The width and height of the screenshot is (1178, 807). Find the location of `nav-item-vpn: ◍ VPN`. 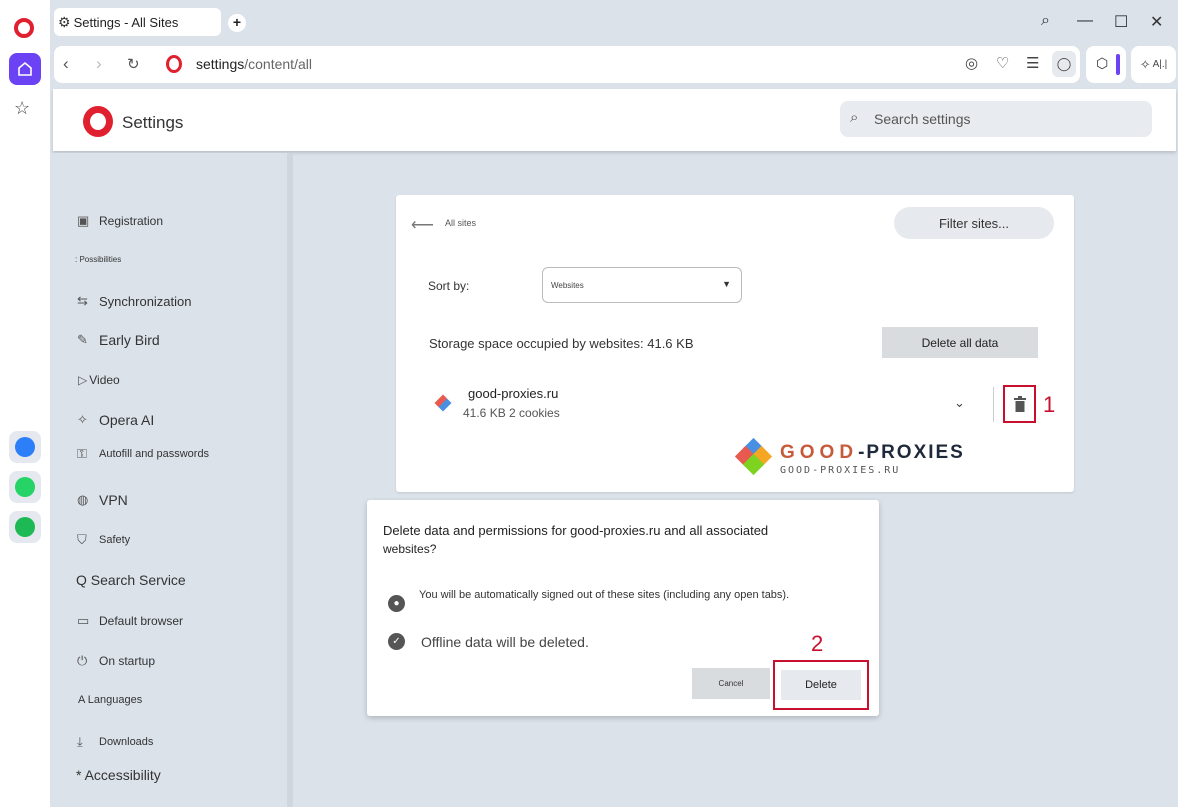

nav-item-vpn: ◍ VPN is located at coordinates (102, 500).